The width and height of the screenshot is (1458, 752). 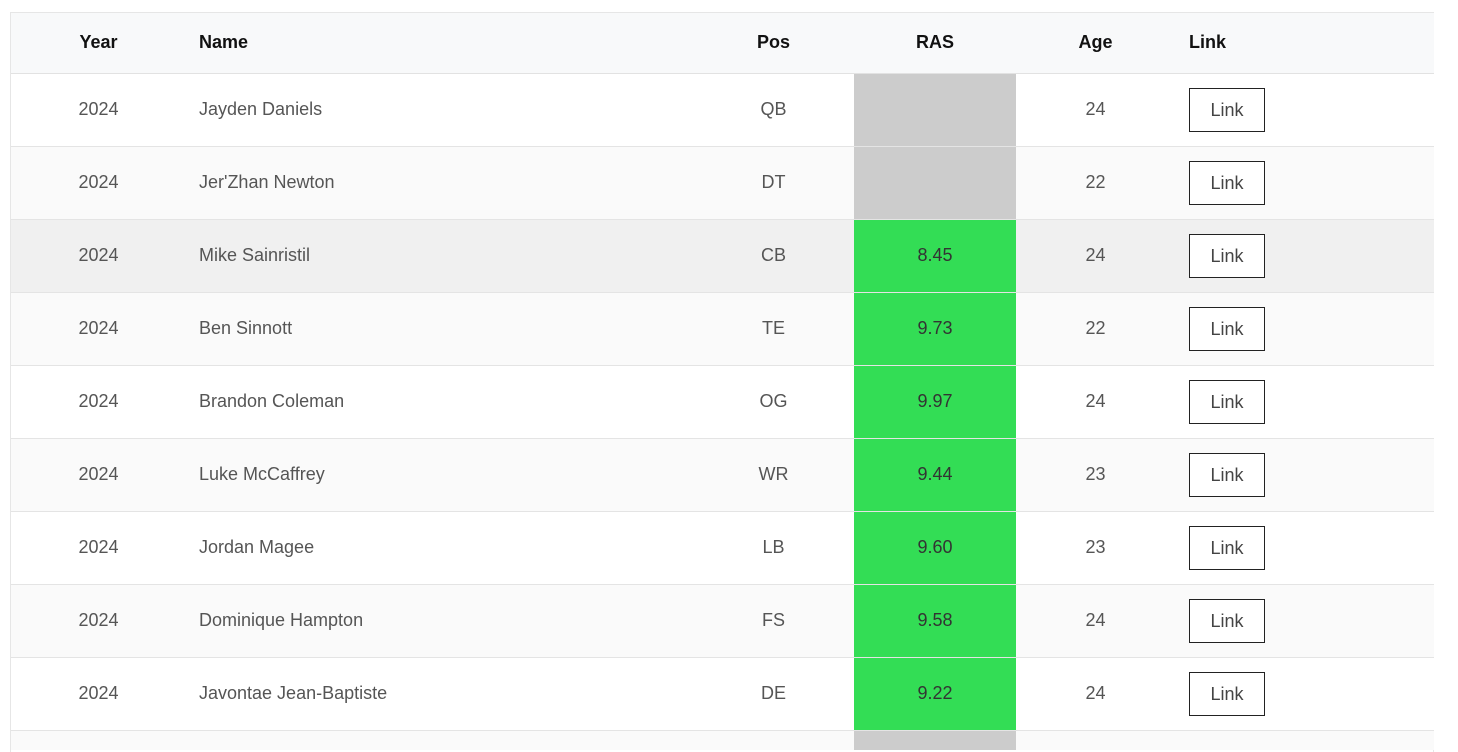 I want to click on table-row: 2024 Brandon Coleman OG 9.97 24 Link, so click(x=722, y=402).